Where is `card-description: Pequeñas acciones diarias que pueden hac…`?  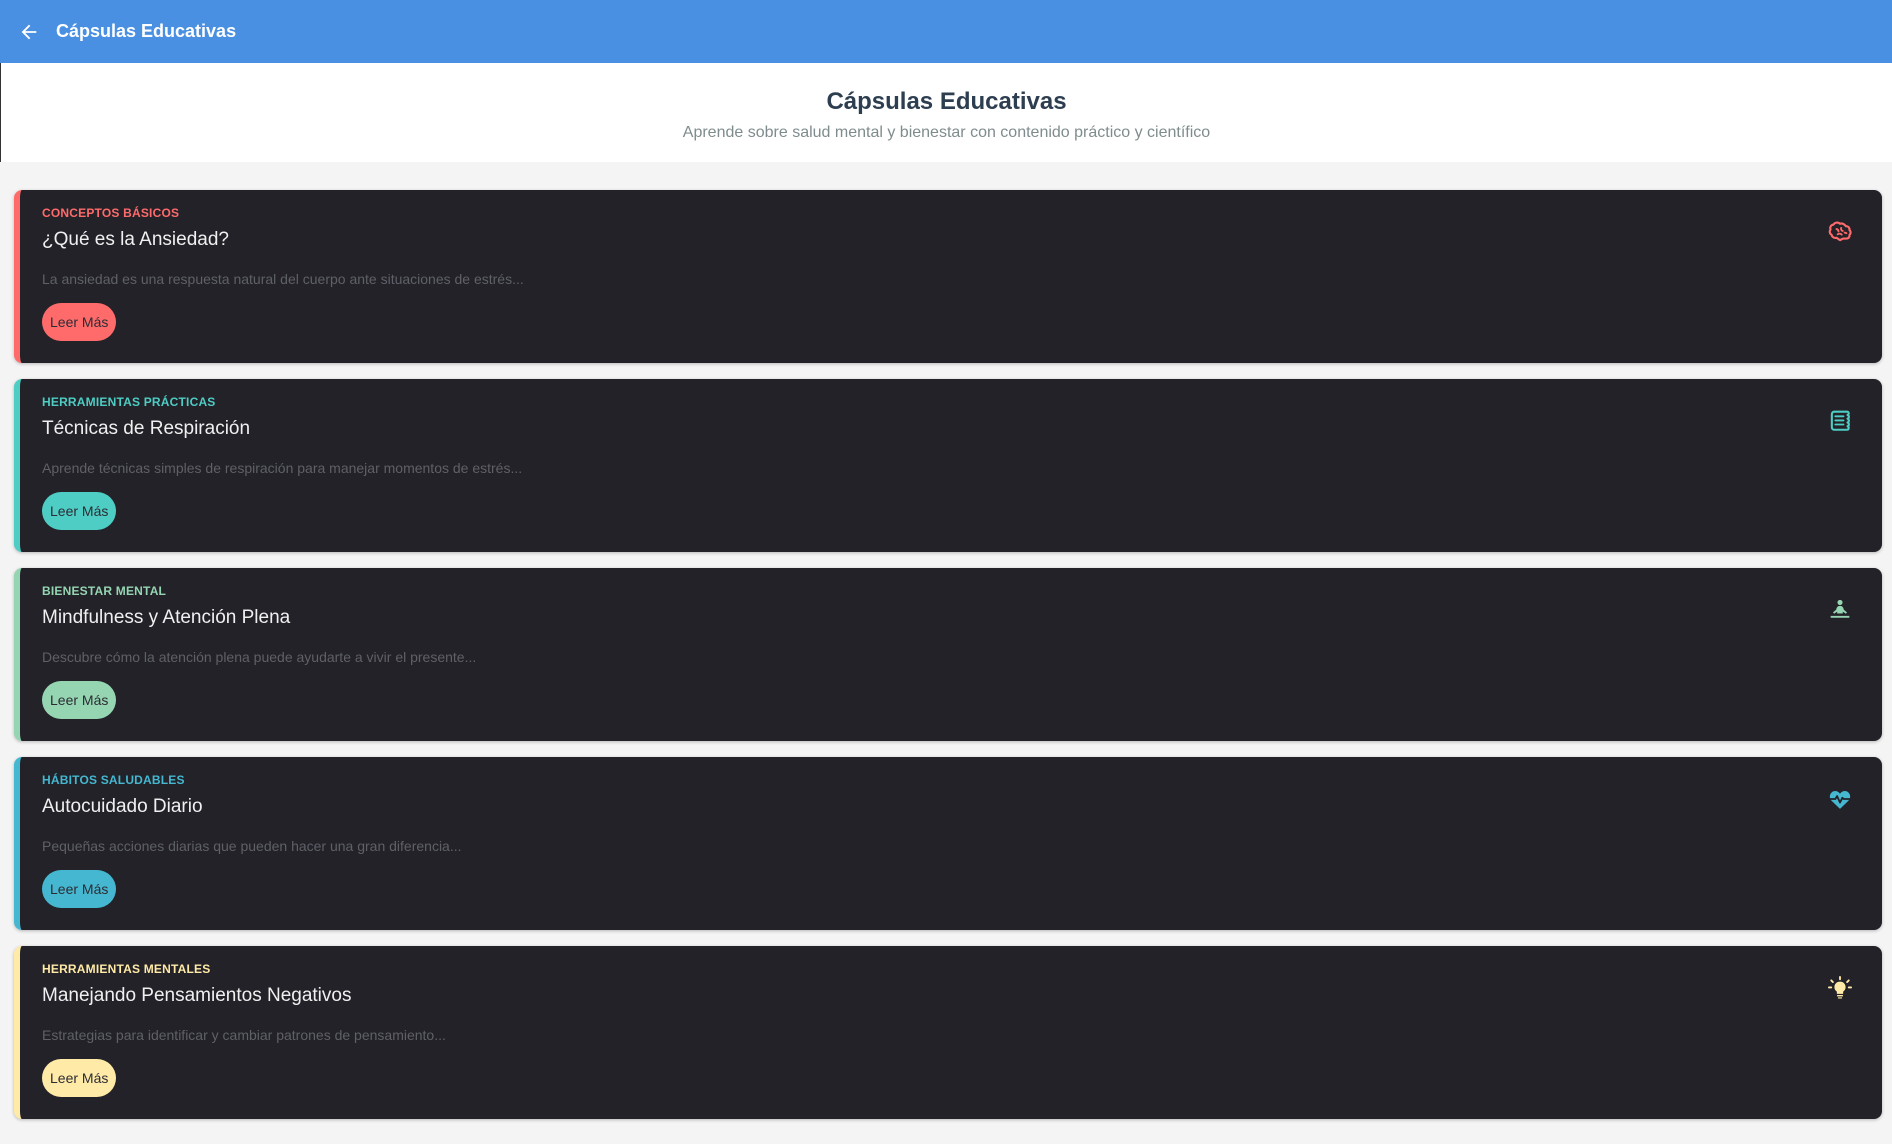
card-description: Pequeñas acciones diarias que pueden hac… is located at coordinates (252, 846).